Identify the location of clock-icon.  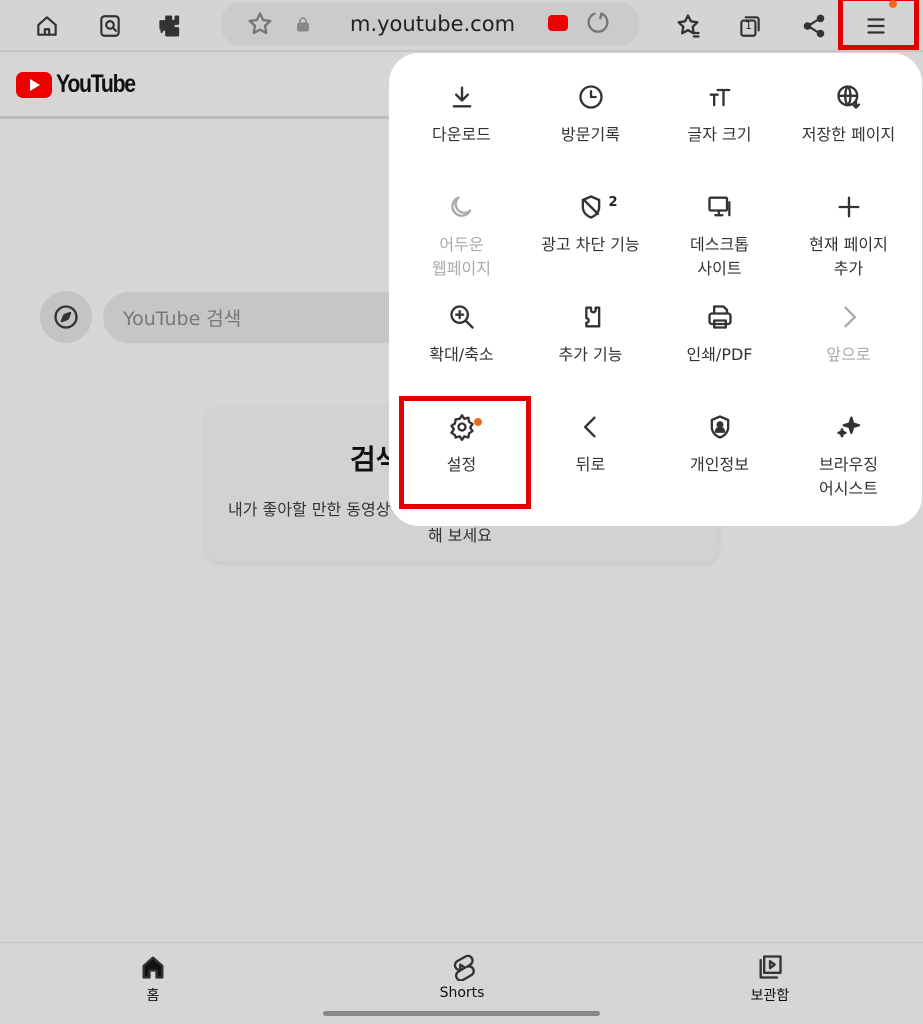
(590, 97).